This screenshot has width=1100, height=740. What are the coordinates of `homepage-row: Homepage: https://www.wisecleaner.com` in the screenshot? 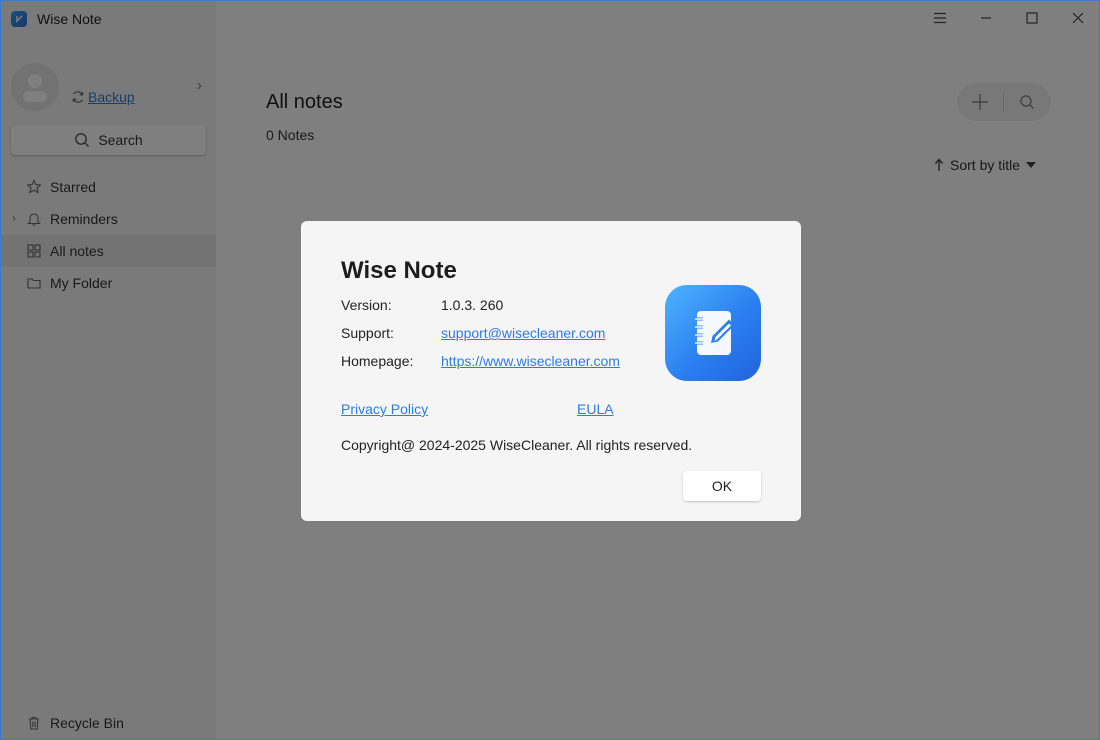 It's located at (480, 361).